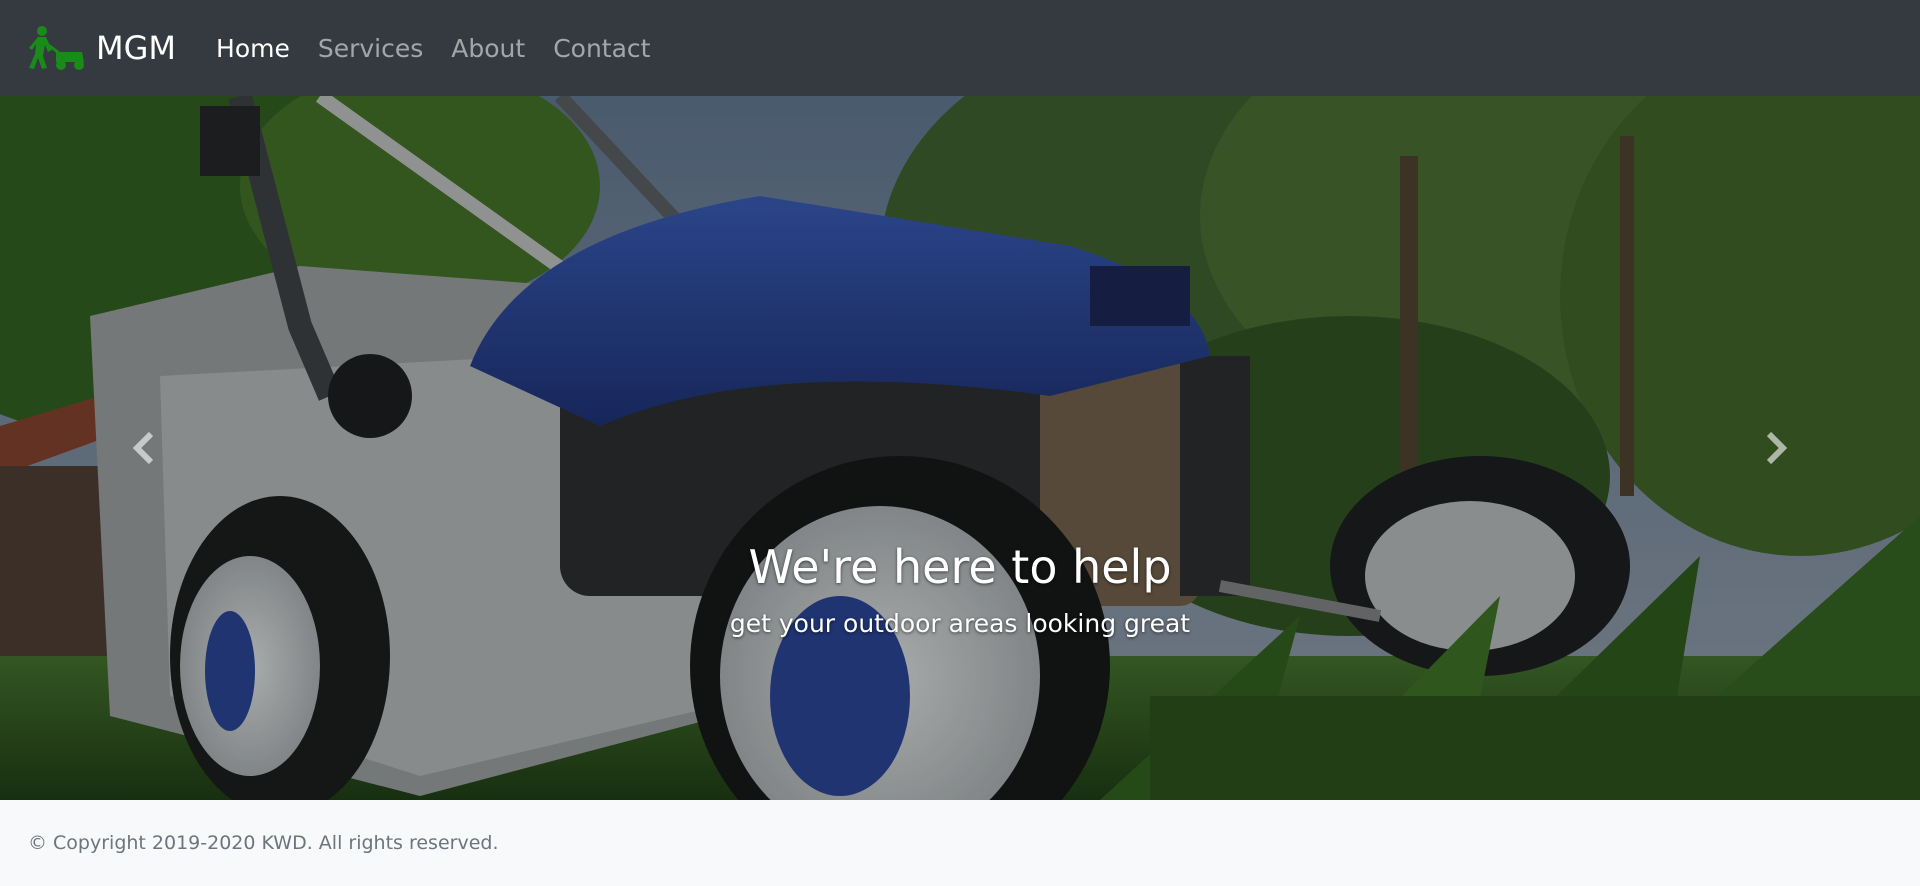 The width and height of the screenshot is (1920, 886). I want to click on caption-title: We're here to help, so click(960, 567).